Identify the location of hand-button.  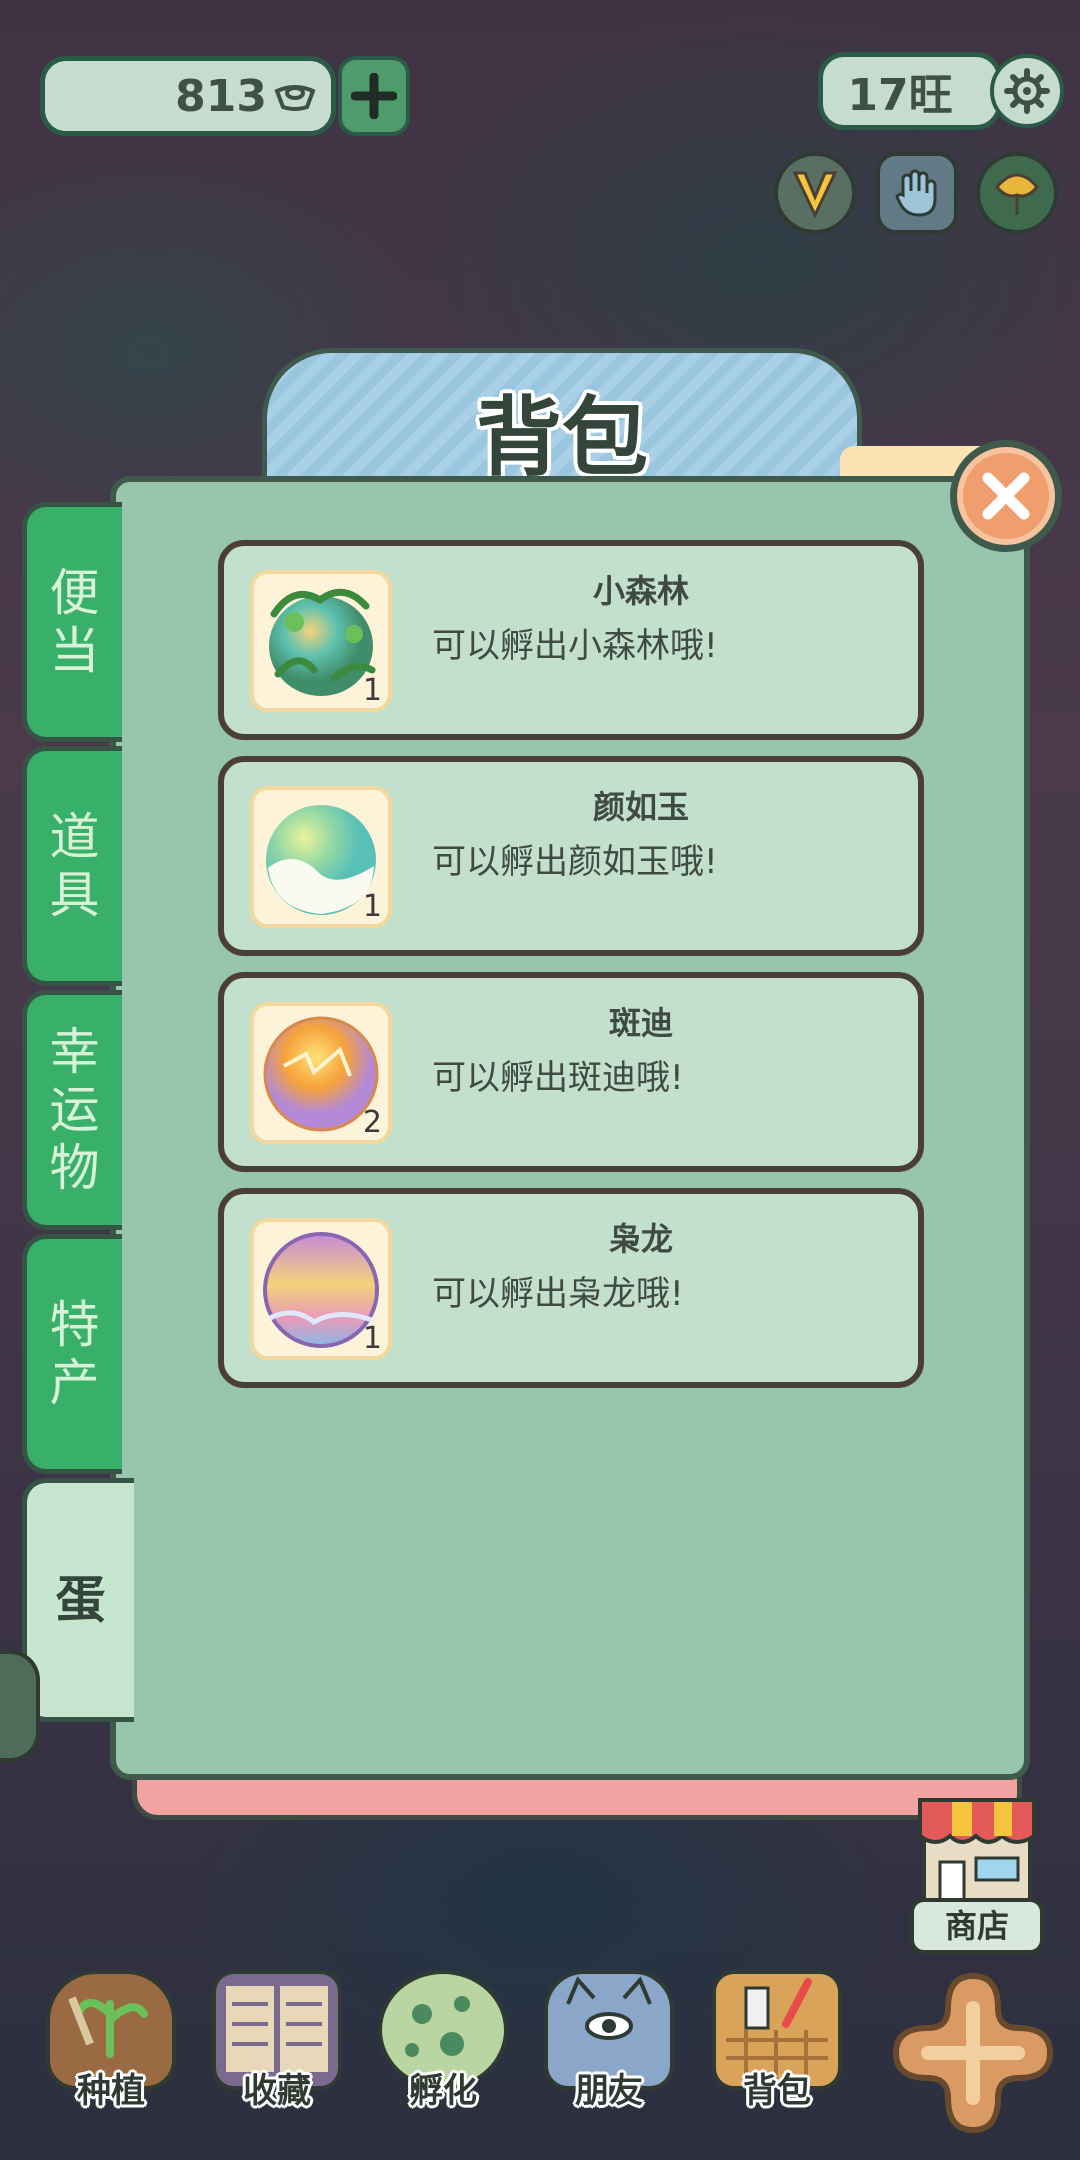
(917, 193).